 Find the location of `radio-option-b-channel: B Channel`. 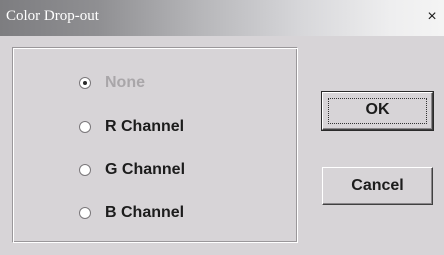

radio-option-b-channel: B Channel is located at coordinates (131, 213).